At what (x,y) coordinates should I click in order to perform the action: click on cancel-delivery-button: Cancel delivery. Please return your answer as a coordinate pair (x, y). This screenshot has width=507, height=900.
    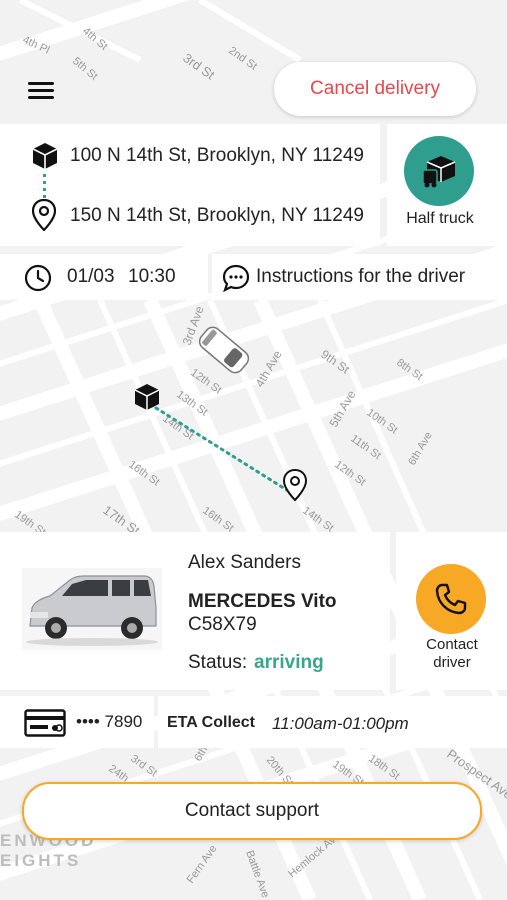
    Looking at the image, I should click on (375, 89).